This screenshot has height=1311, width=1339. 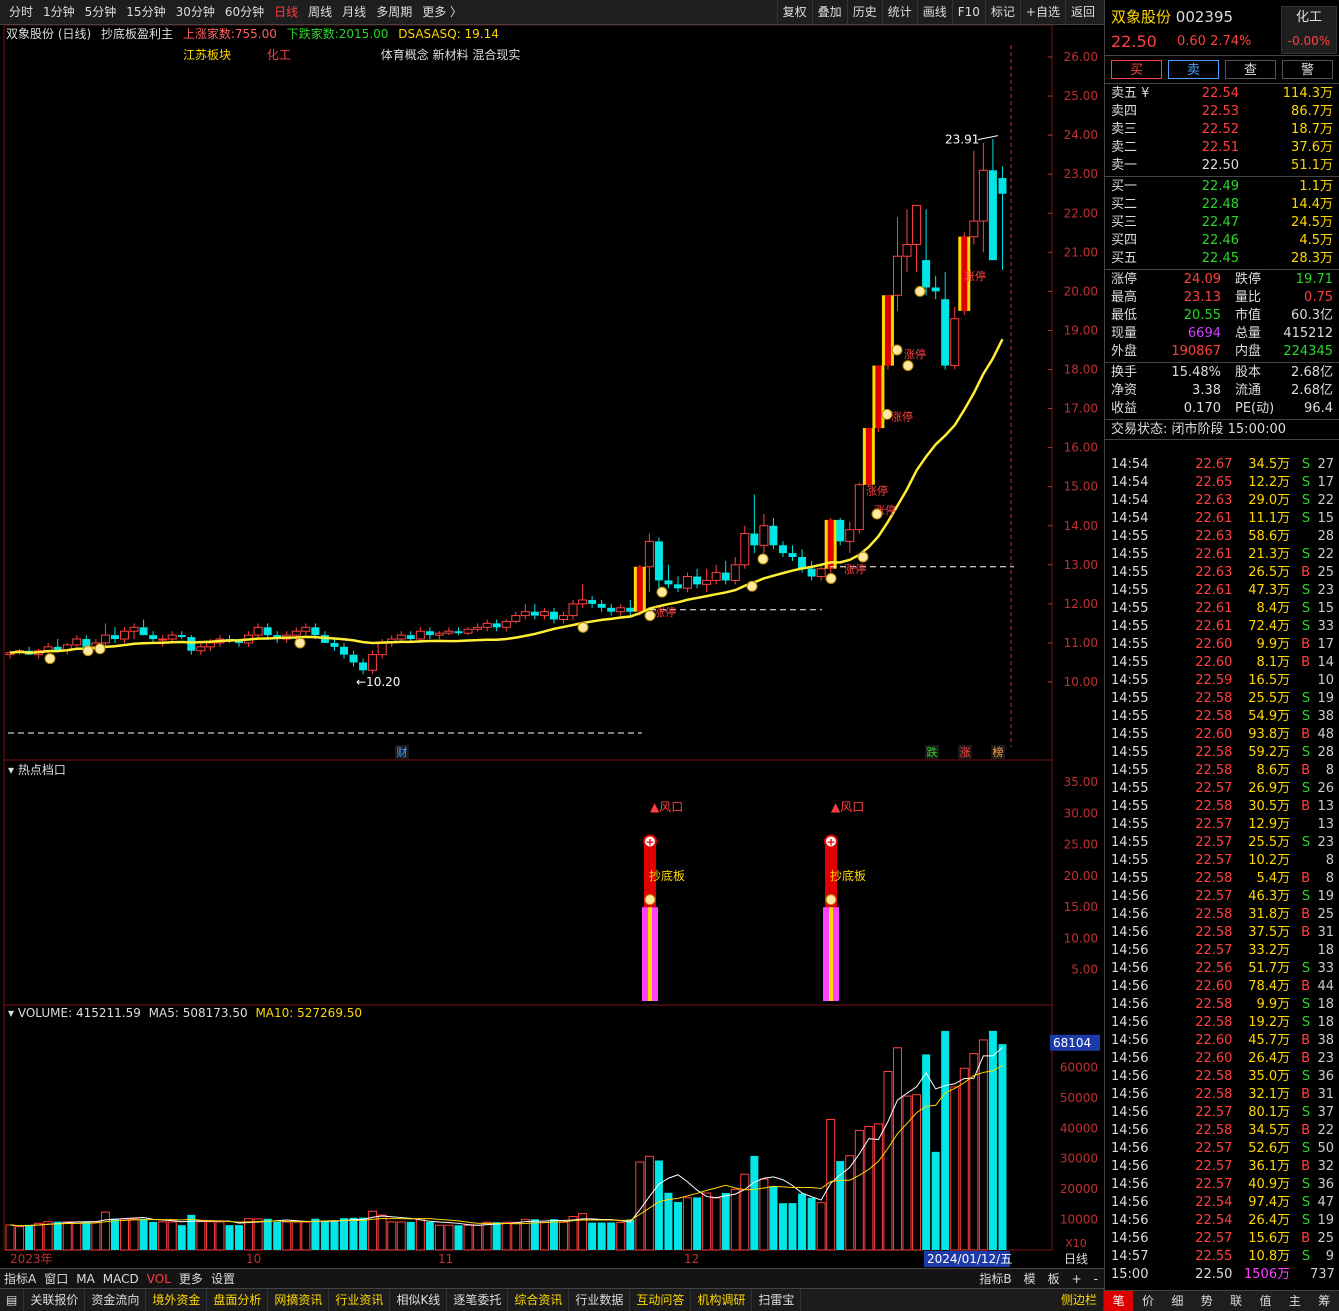 What do you see at coordinates (1269, 518) in the screenshot?
I see `tick-volume: 11.1万` at bounding box center [1269, 518].